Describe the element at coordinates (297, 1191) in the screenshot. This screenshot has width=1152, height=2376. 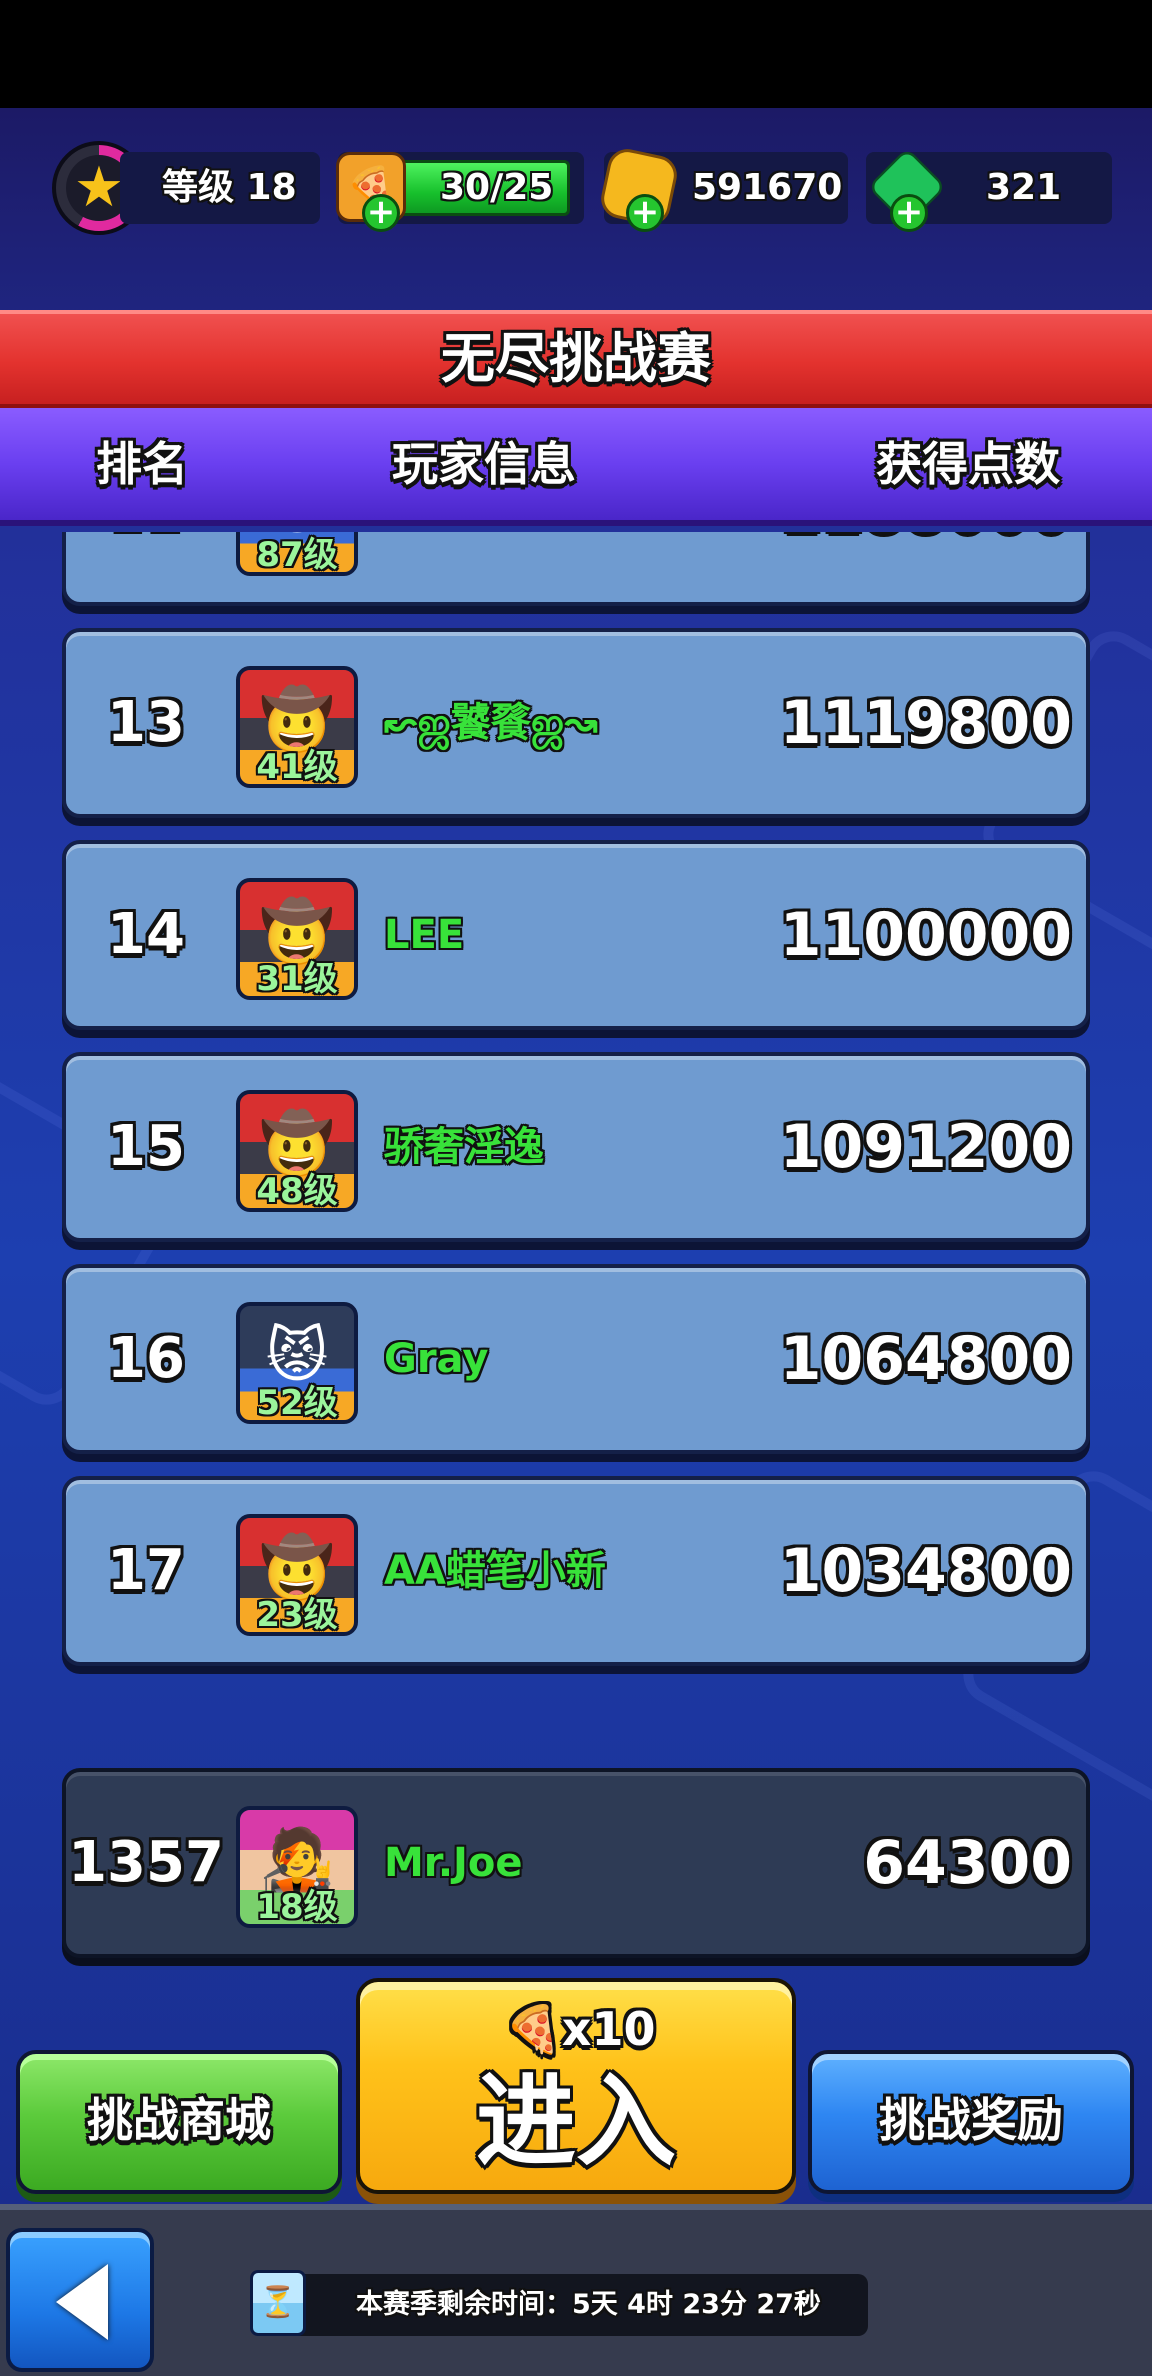
I see `player-level: 48级` at that location.